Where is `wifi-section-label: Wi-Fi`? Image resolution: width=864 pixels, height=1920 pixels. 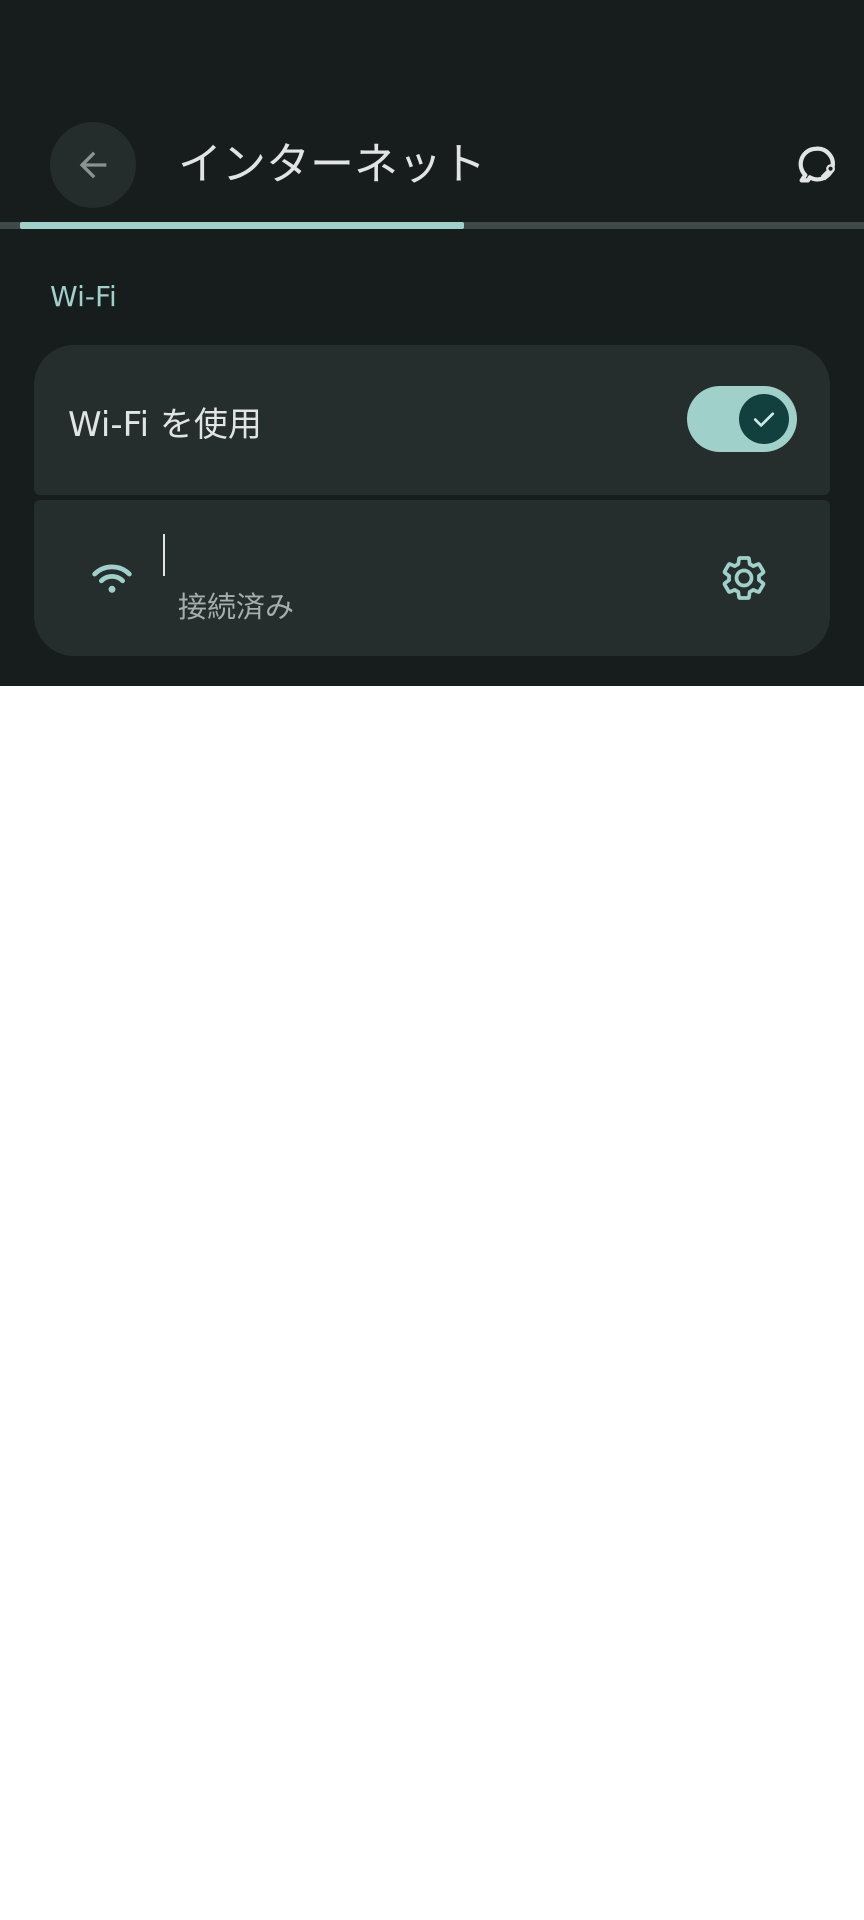 wifi-section-label: Wi-Fi is located at coordinates (83, 296).